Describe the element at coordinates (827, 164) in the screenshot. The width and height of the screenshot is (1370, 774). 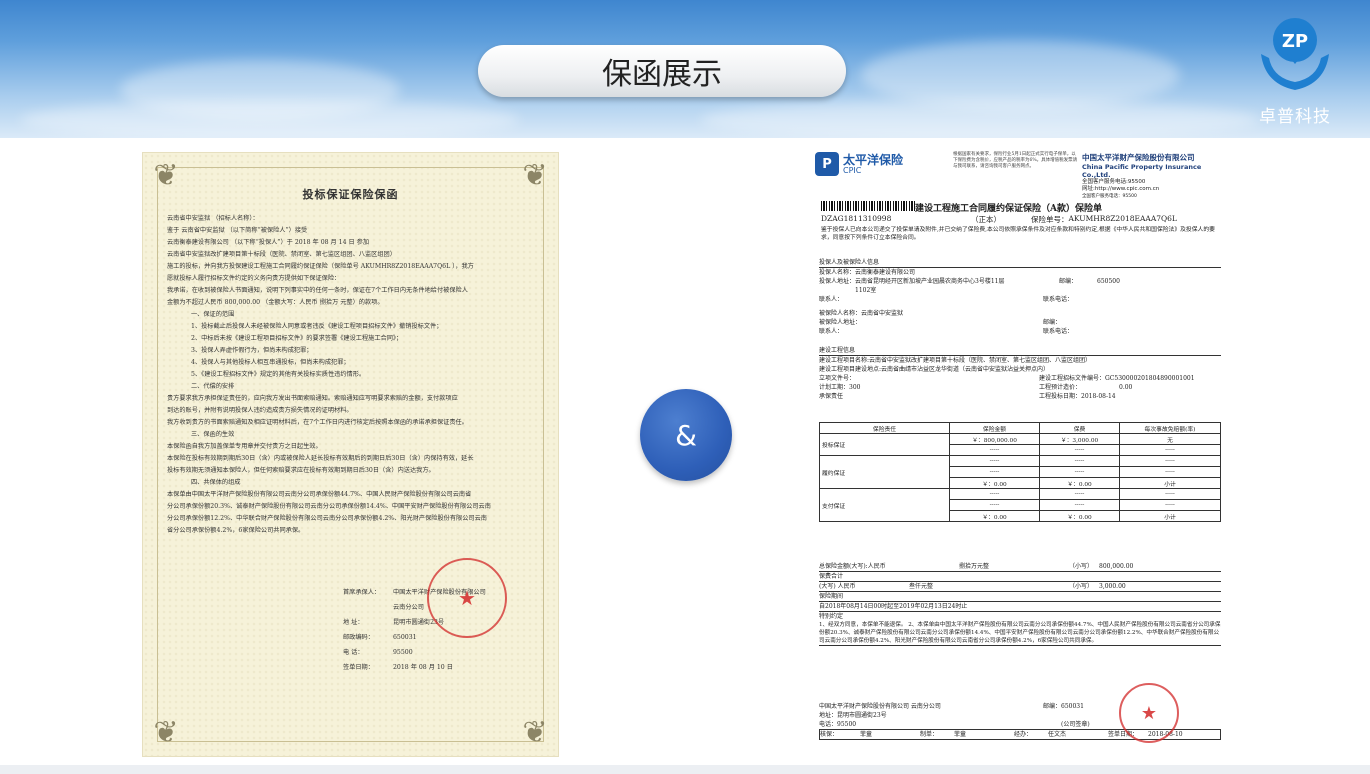
I see `cpic-mark-icon: P` at that location.